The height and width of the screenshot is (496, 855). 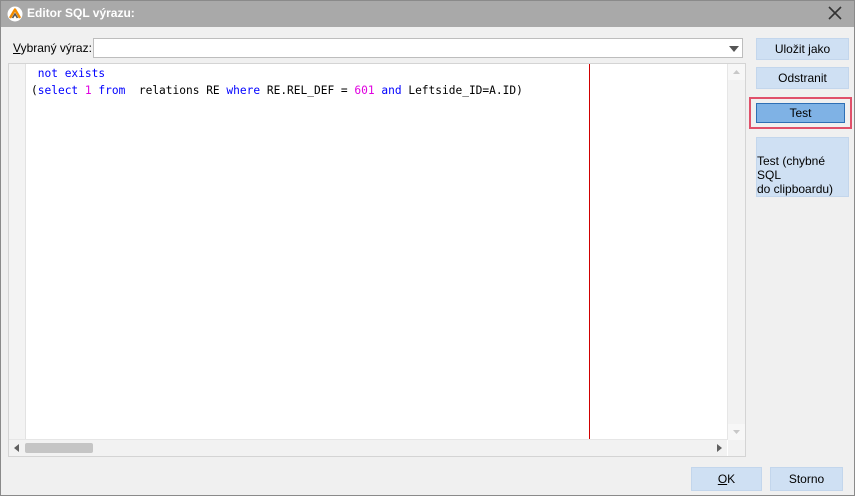 What do you see at coordinates (791, 168) in the screenshot?
I see `test-to-clipboard-label-line1: Test (chybné SQL` at bounding box center [791, 168].